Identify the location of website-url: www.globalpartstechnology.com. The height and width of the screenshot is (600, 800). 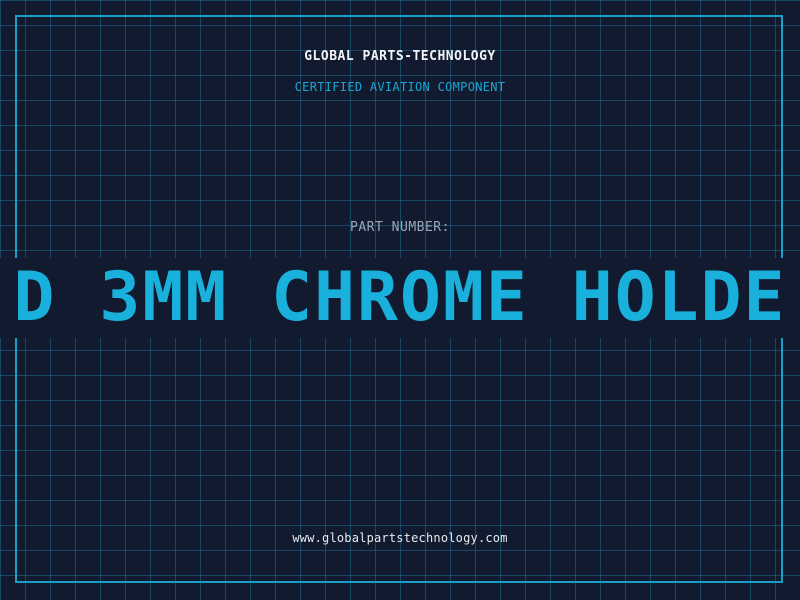
(400, 538).